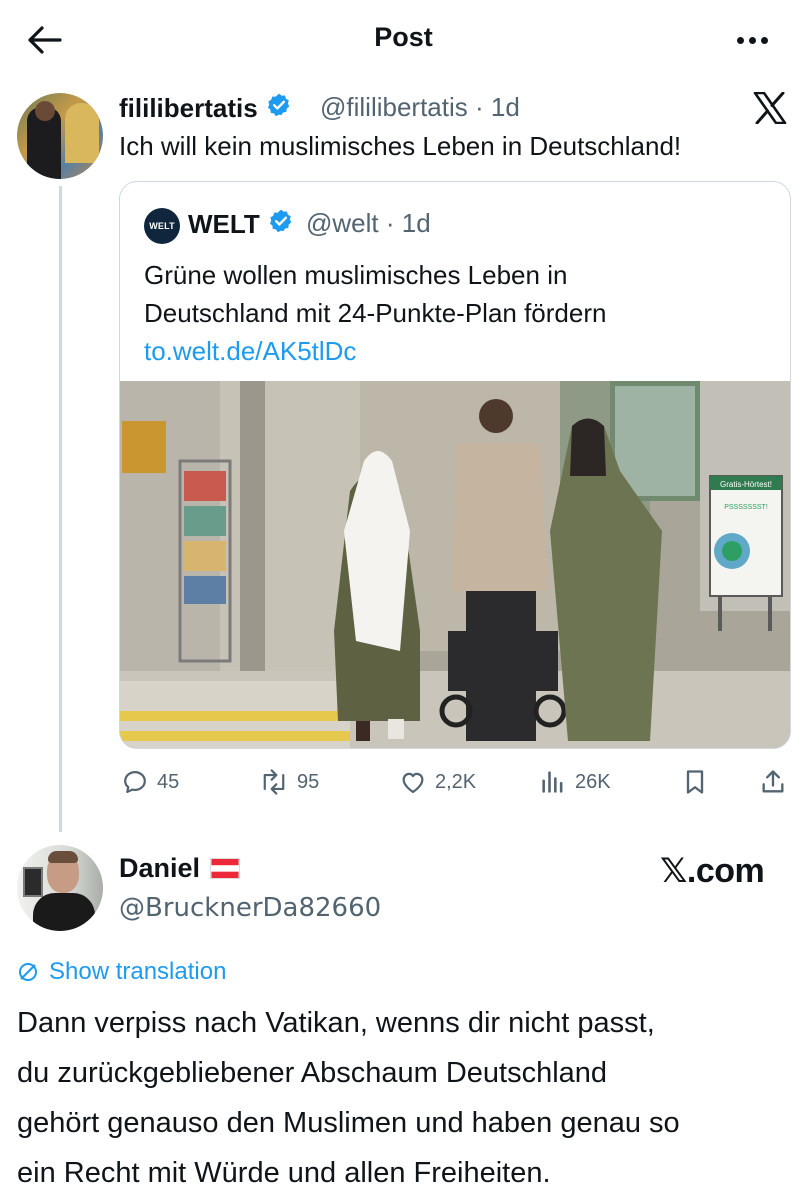 The width and height of the screenshot is (807, 1200). What do you see at coordinates (60, 136) in the screenshot?
I see `author-avatar` at bounding box center [60, 136].